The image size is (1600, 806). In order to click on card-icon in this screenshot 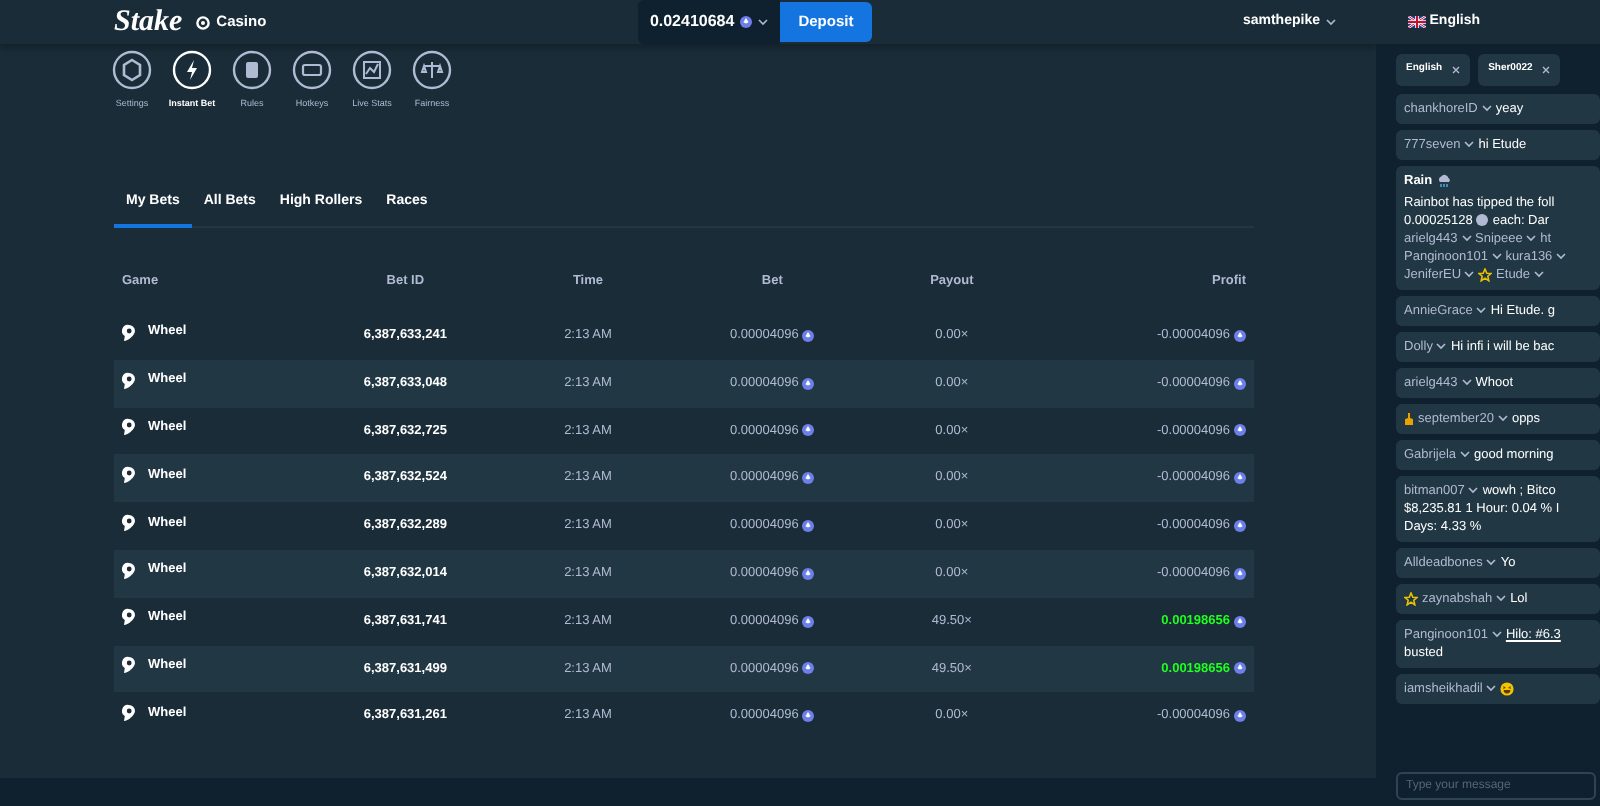, I will do `click(252, 70)`.